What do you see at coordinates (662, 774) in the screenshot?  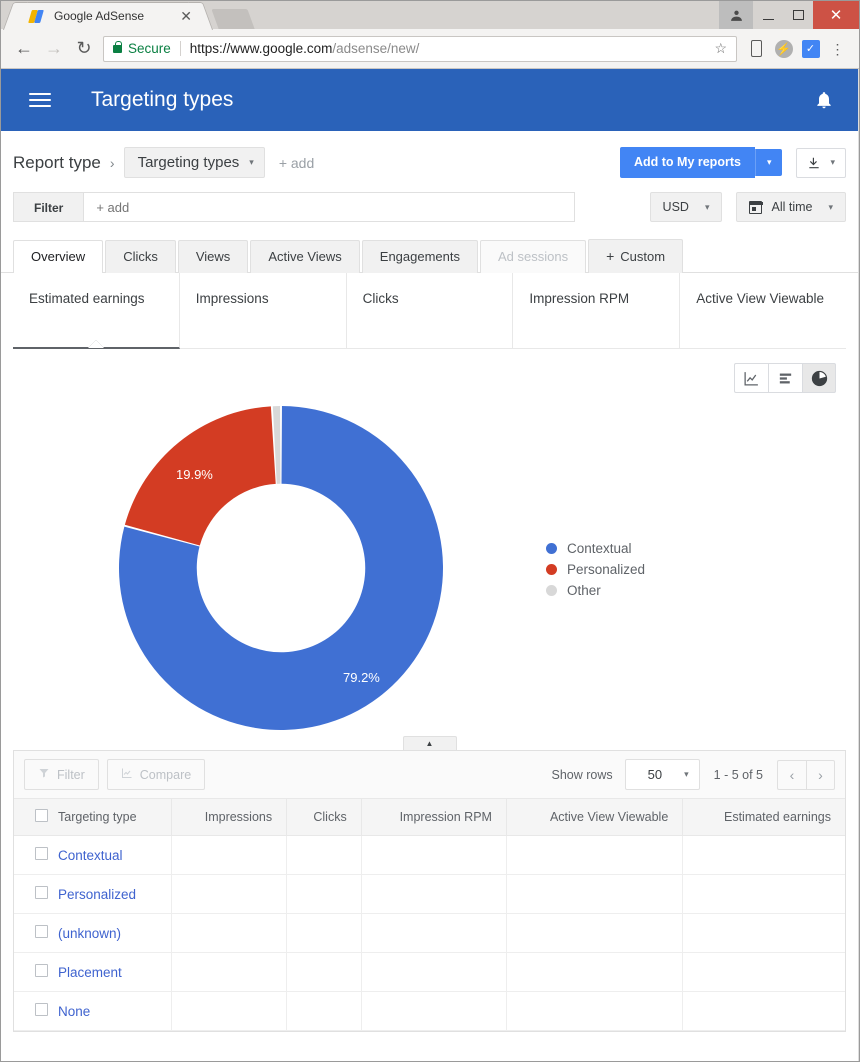 I see `rows-per-page-dropdown: 50 ▾` at bounding box center [662, 774].